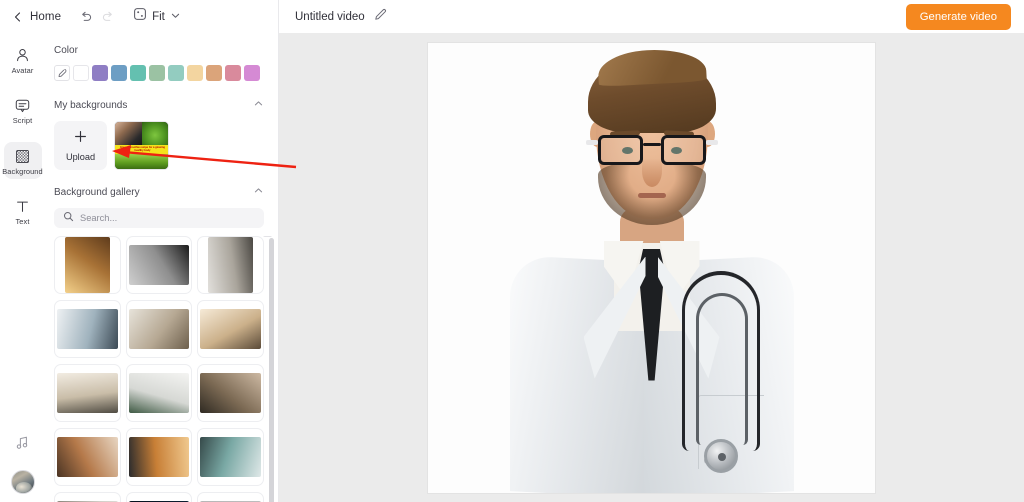 This screenshot has width=1024, height=502. I want to click on sidebar-item-text: Text, so click(23, 210).